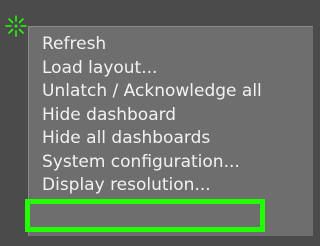 This screenshot has height=246, width=320. Describe the element at coordinates (152, 45) in the screenshot. I see `menu-item-refresh: Refresh` at that location.